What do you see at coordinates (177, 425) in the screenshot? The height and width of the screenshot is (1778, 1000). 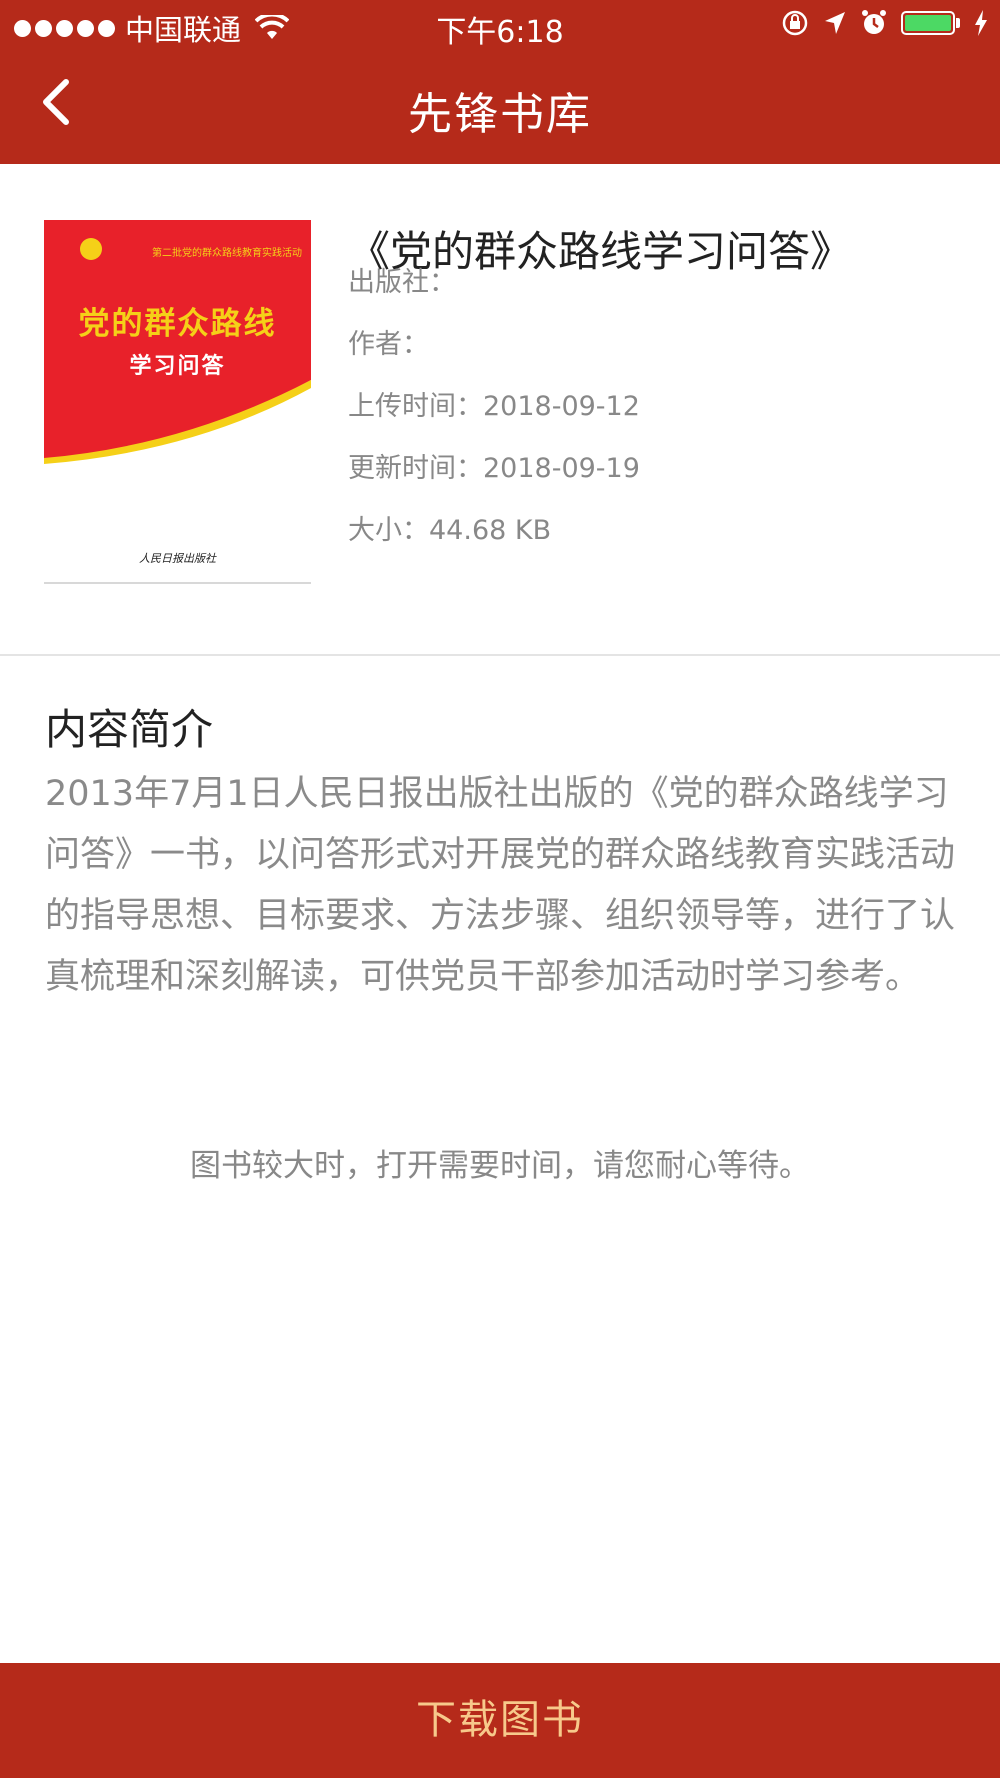 I see `cover-swoosh-decoration` at bounding box center [177, 425].